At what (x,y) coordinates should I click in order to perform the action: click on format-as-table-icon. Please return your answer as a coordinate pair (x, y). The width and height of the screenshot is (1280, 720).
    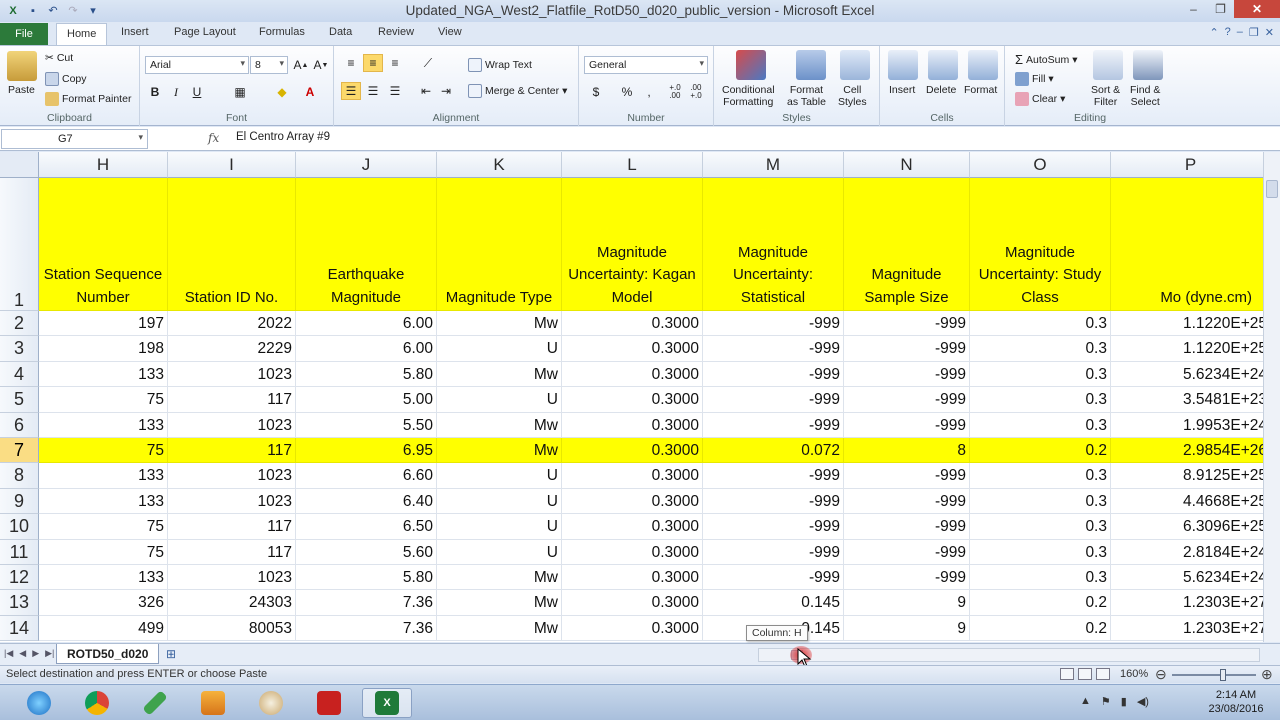
    Looking at the image, I should click on (811, 65).